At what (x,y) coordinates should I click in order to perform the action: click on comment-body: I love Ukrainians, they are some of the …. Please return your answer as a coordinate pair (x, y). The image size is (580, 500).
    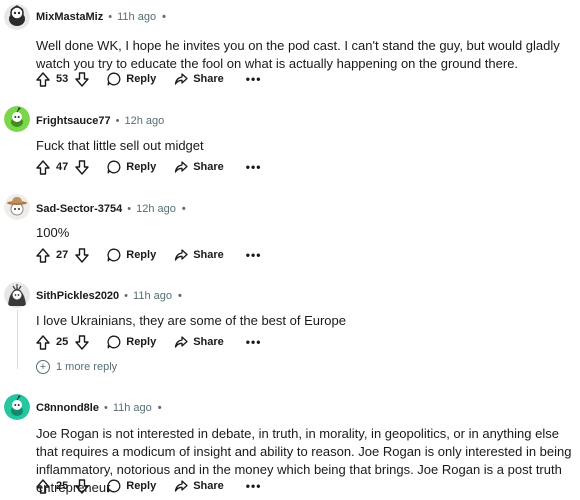
    Looking at the image, I should click on (305, 321).